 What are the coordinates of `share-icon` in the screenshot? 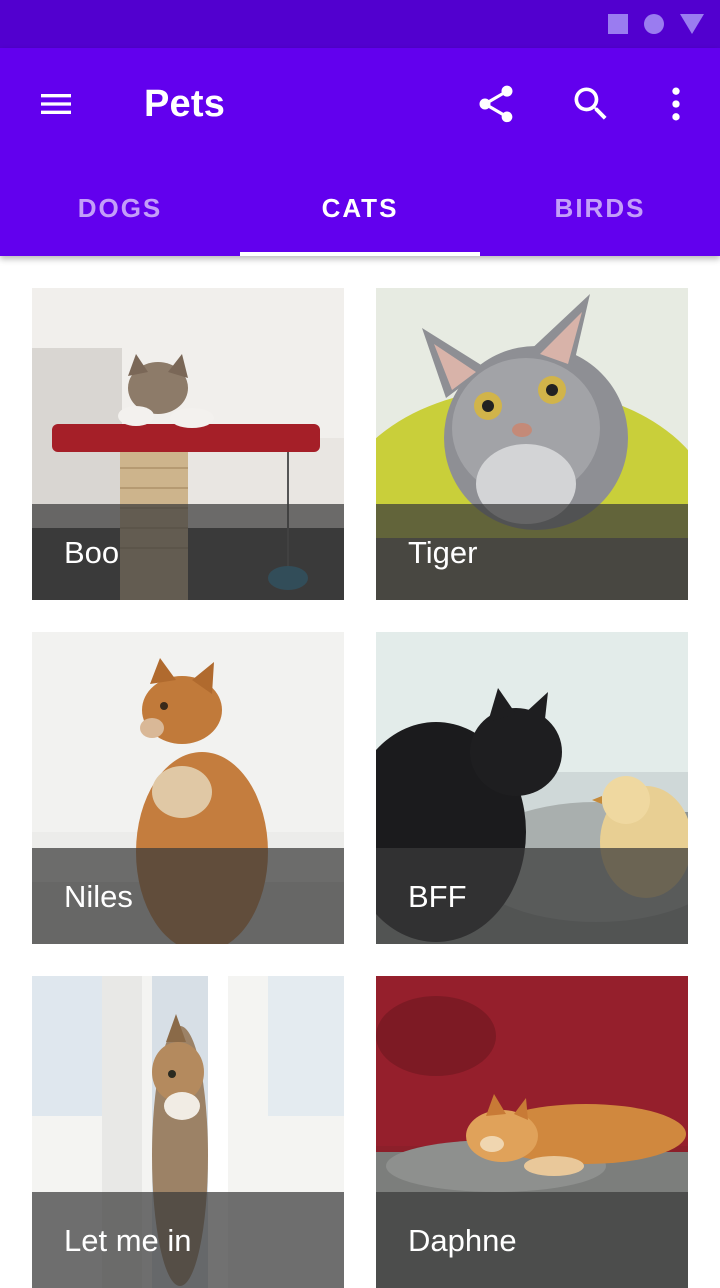 It's located at (496, 104).